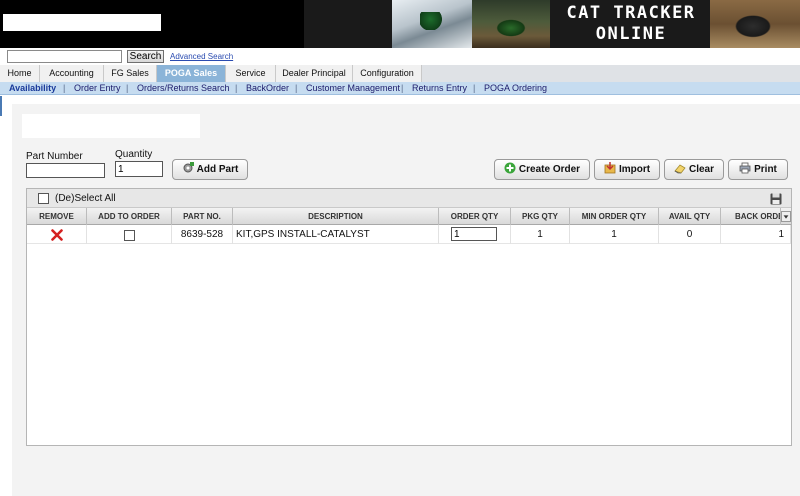  I want to click on pkg-qty-cell: 1, so click(540, 234).